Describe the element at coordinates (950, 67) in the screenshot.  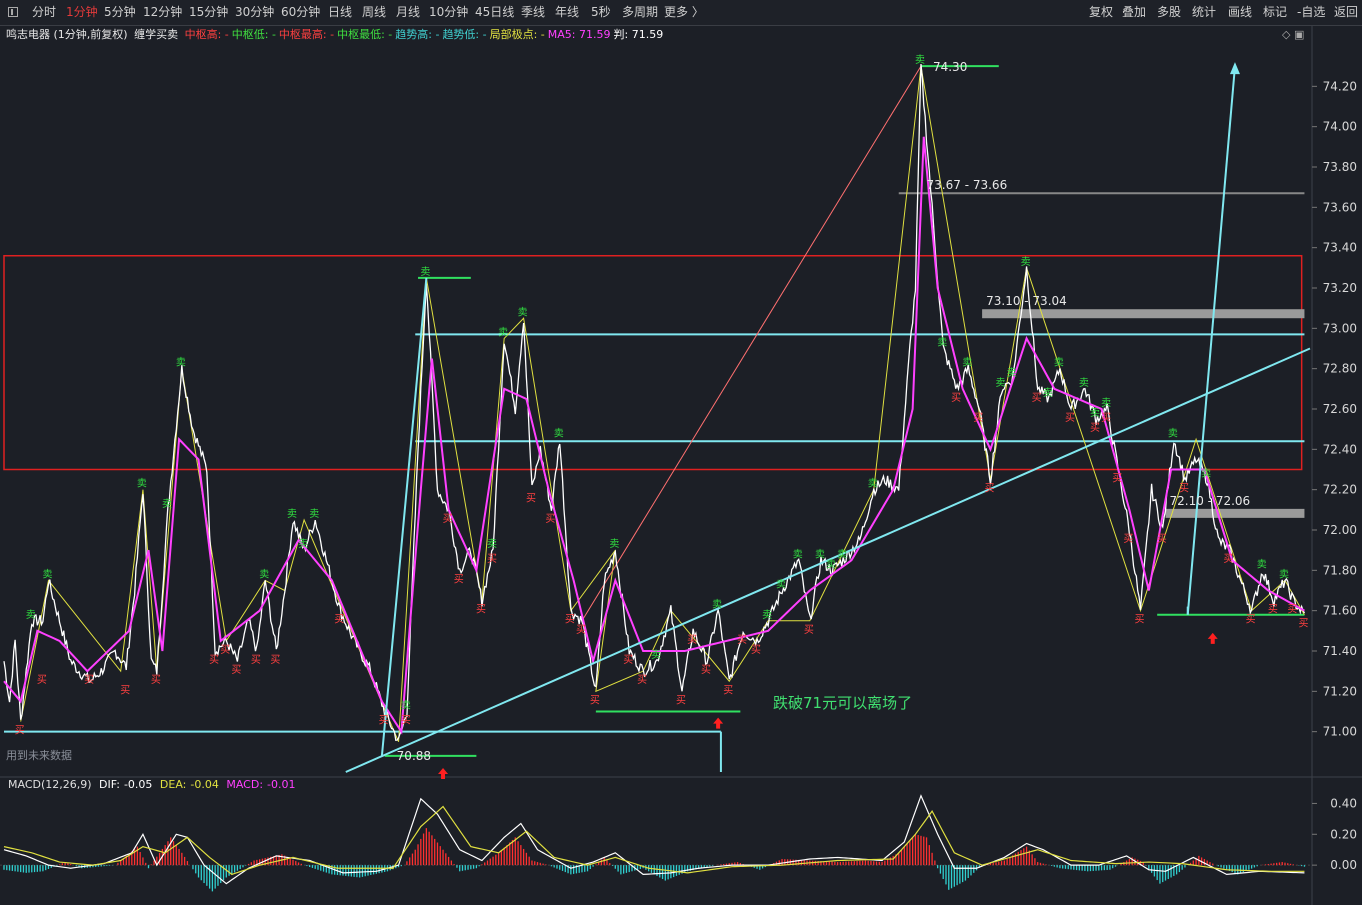
I see `high-price-label: 74.30` at that location.